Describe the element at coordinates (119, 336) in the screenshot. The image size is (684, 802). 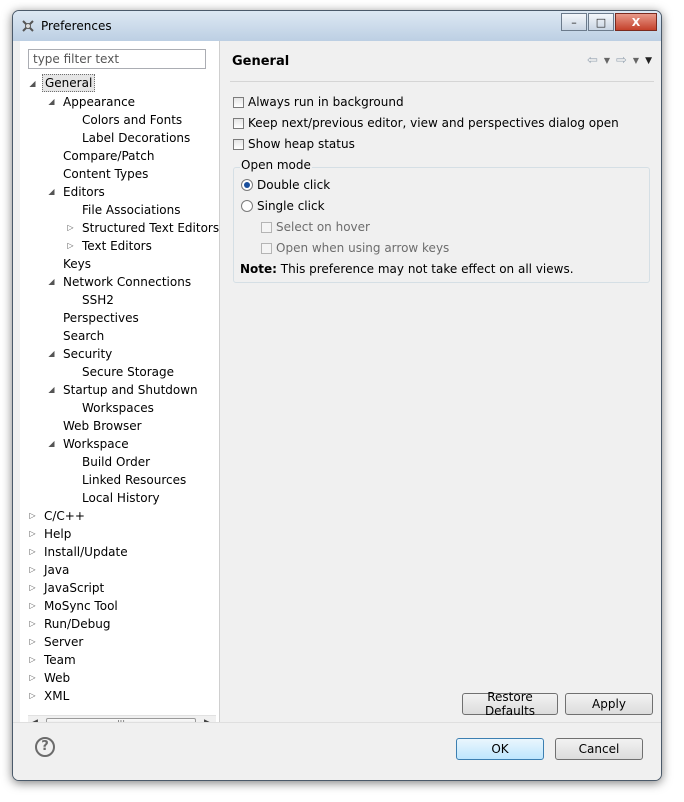
I see `tree-item: Search` at that location.